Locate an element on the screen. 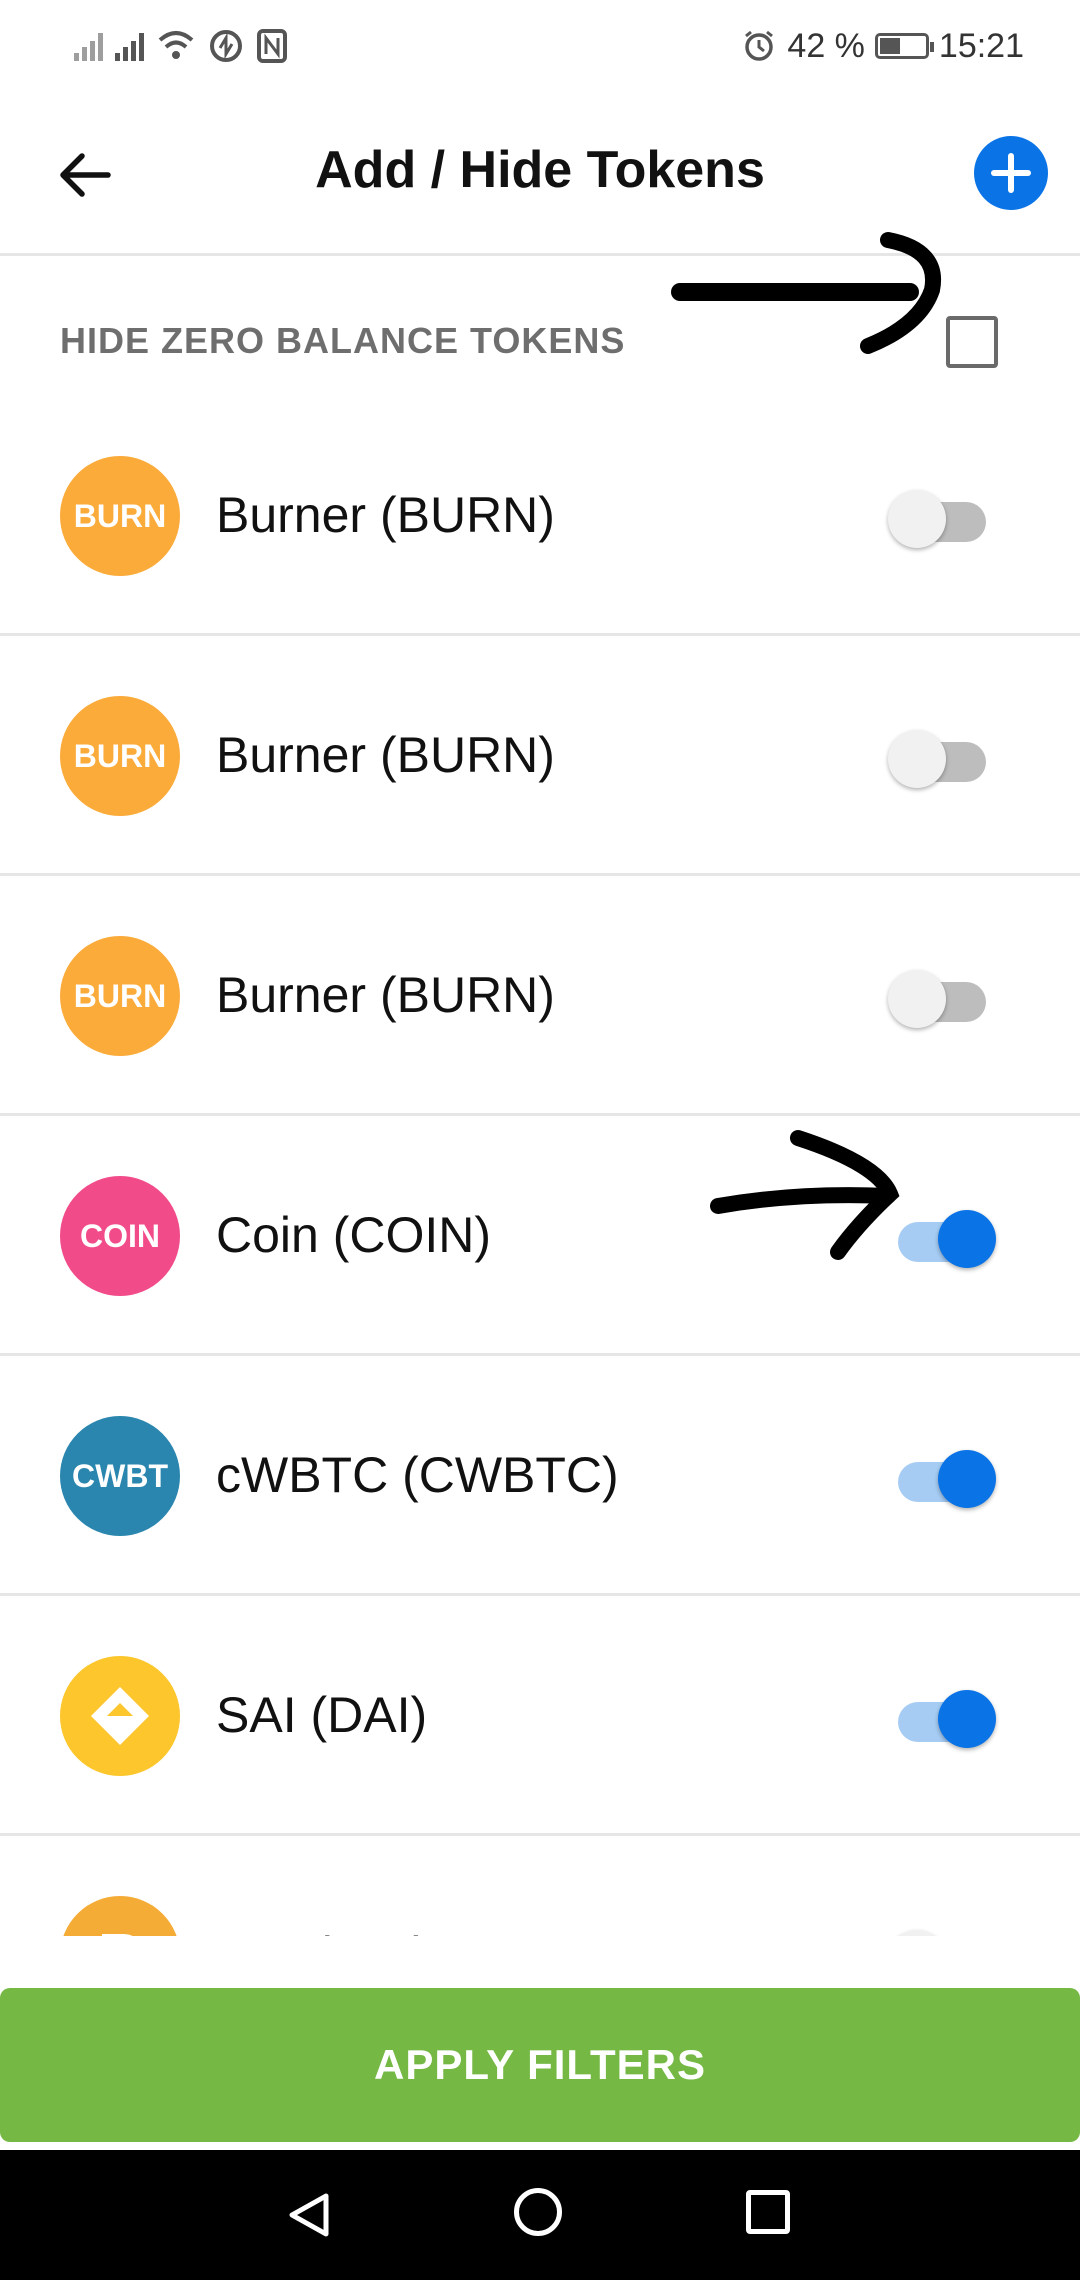 The height and width of the screenshot is (2280, 1080). system-nav-bar is located at coordinates (540, 2215).